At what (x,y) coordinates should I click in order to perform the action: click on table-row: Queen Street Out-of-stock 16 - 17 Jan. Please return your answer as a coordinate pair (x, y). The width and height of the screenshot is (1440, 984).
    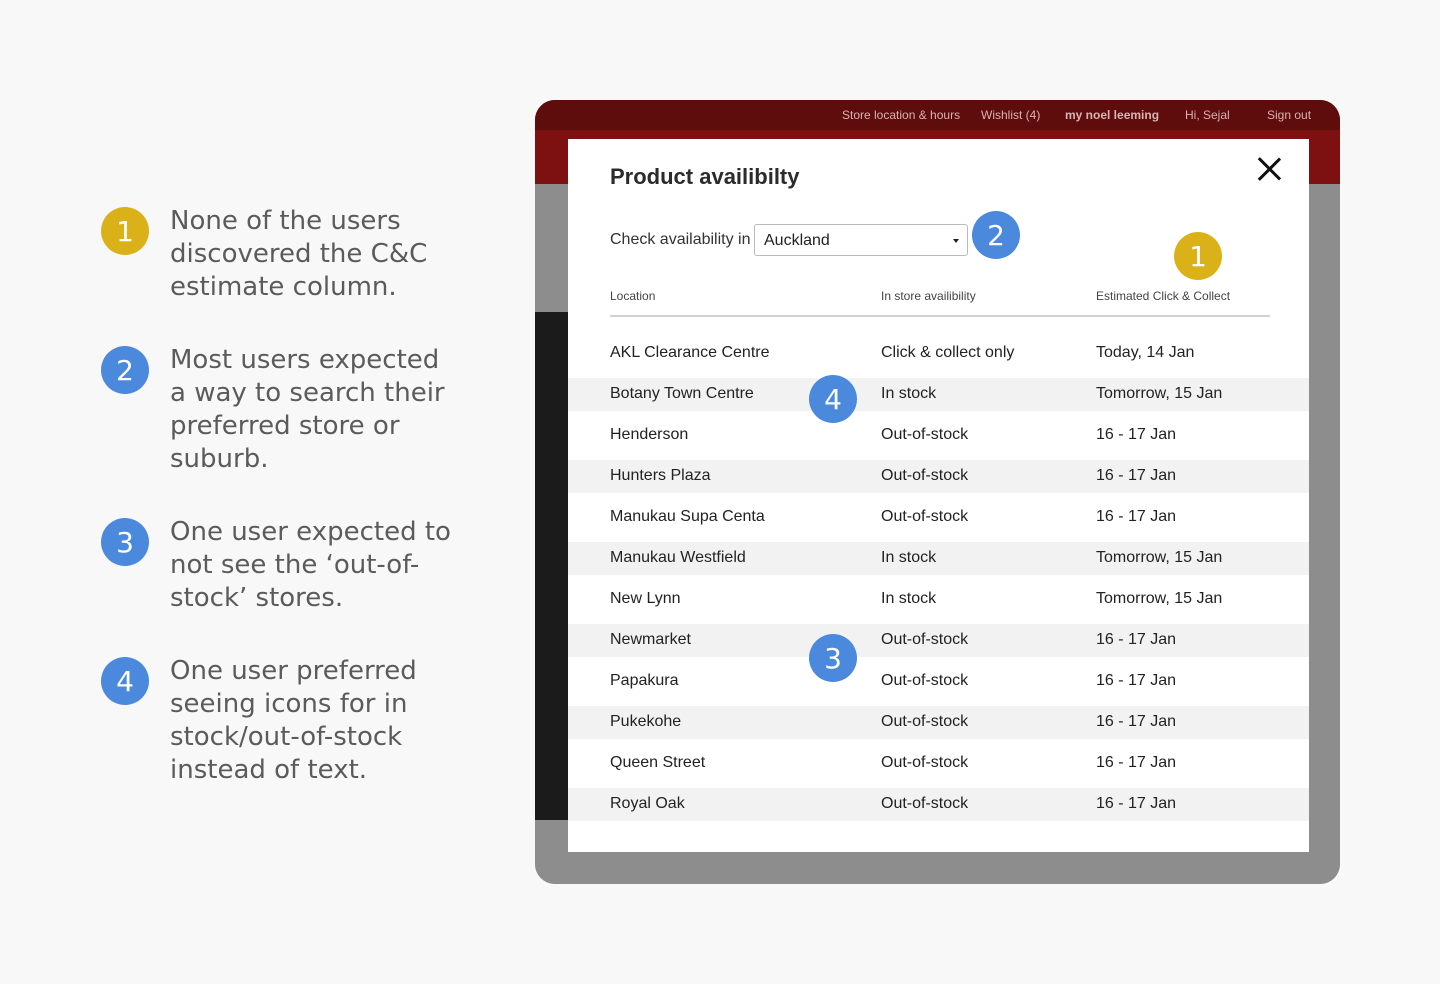
    Looking at the image, I should click on (938, 763).